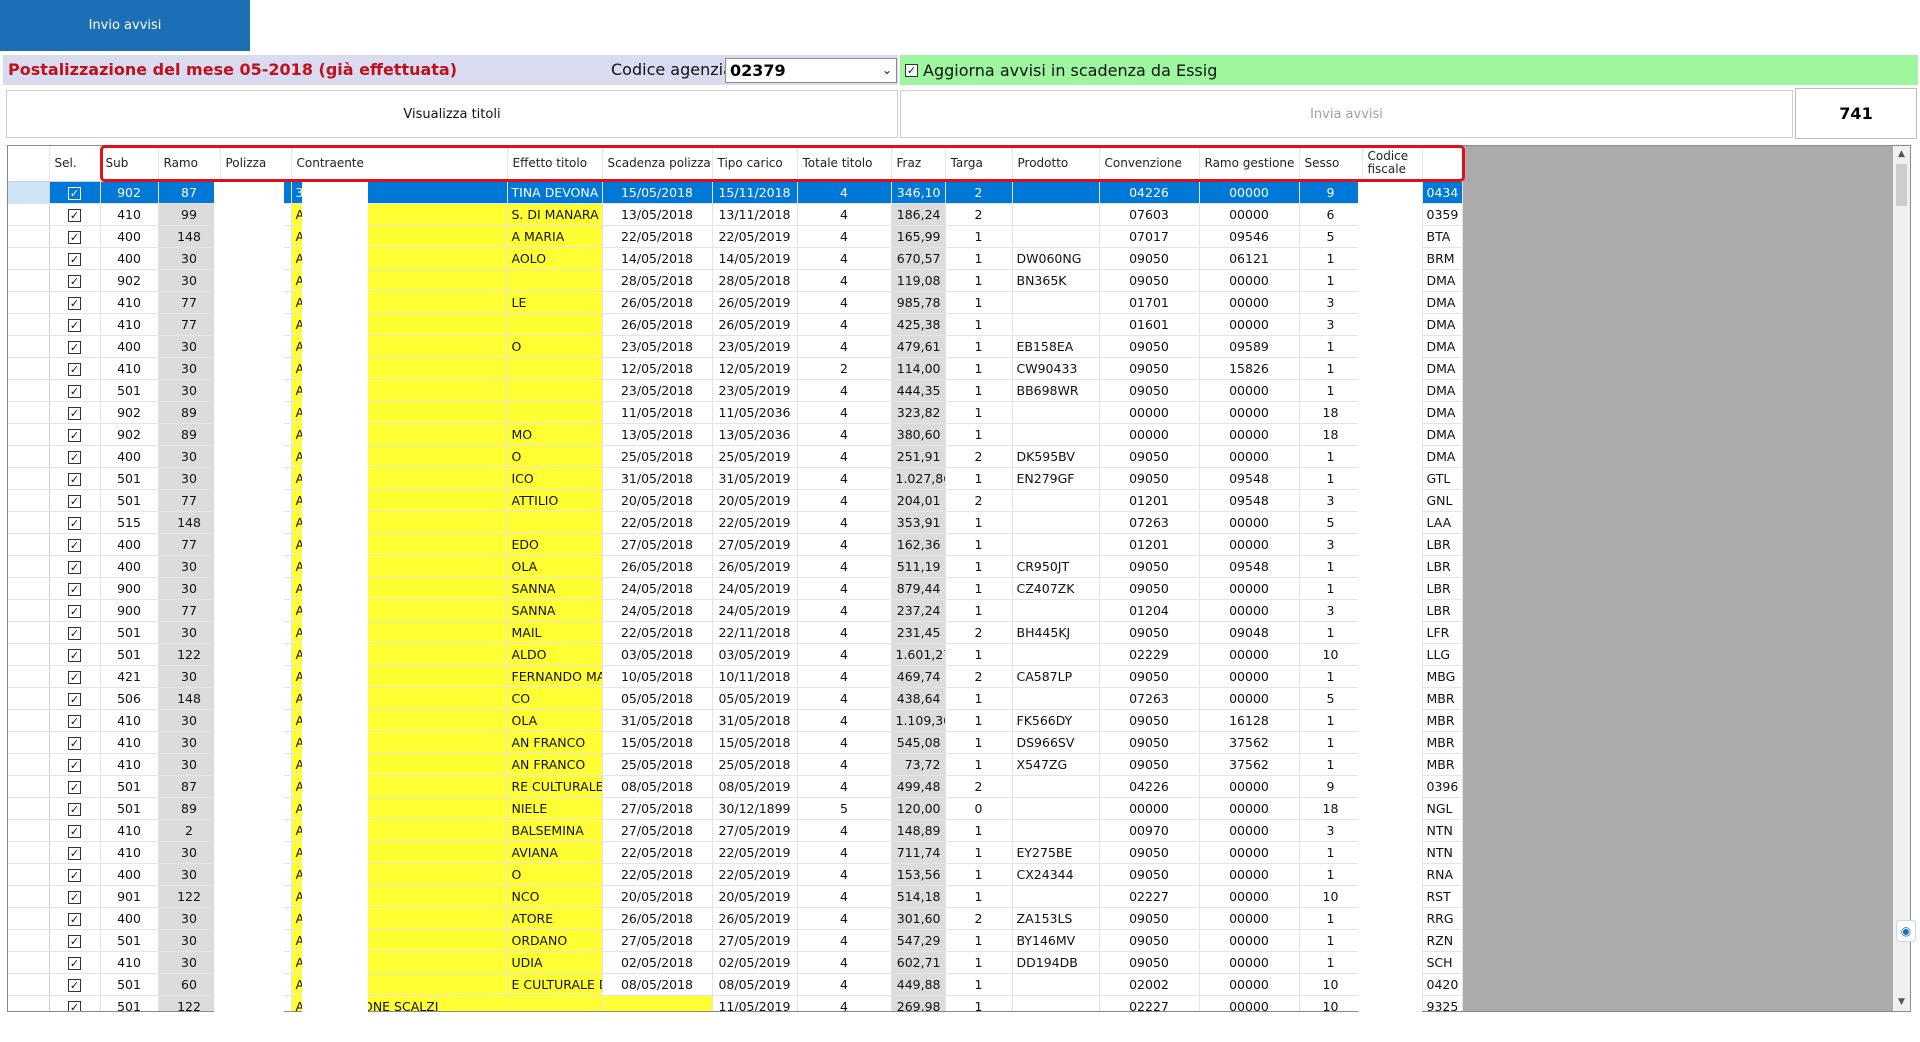 Image resolution: width=1920 pixels, height=1042 pixels. Describe the element at coordinates (1331, 164) in the screenshot. I see `column-header: Sesso` at that location.